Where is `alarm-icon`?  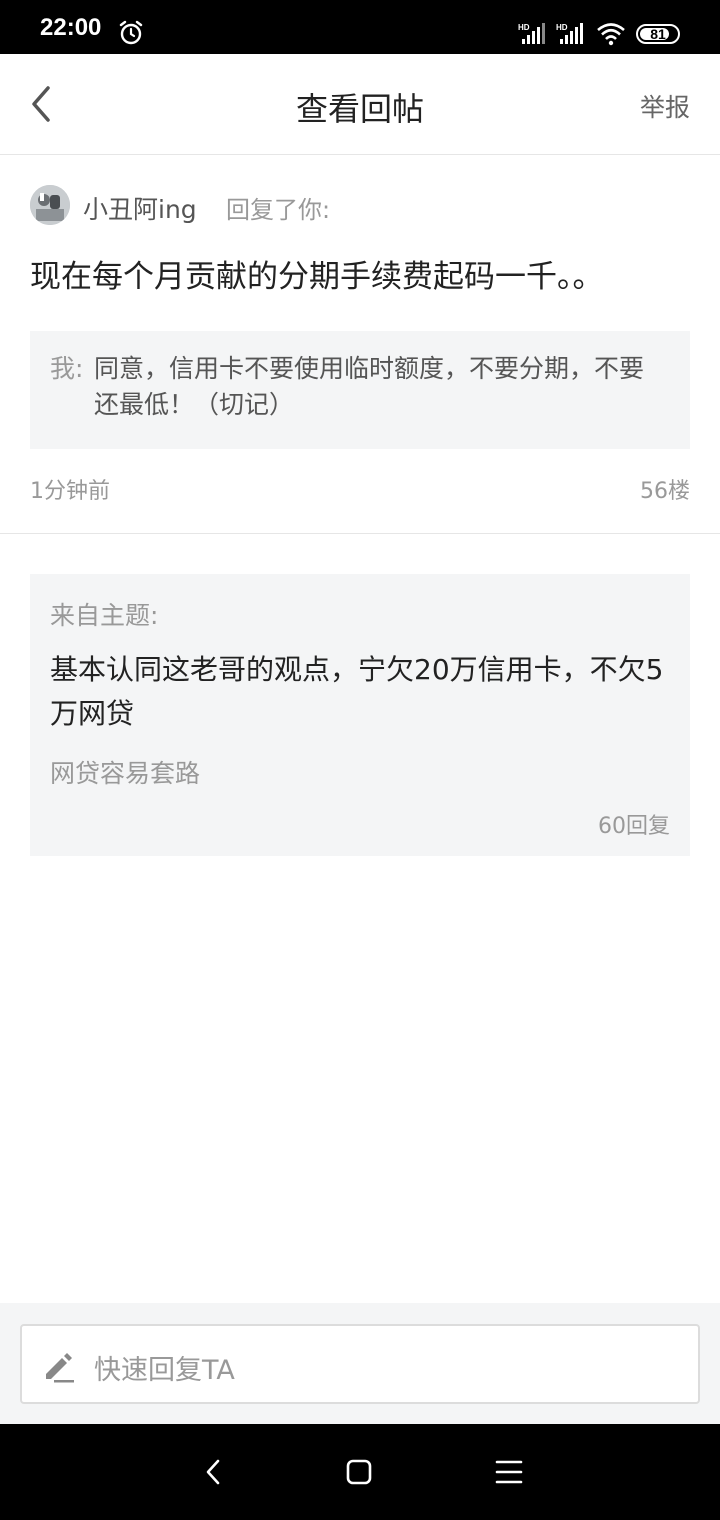
alarm-icon is located at coordinates (131, 32).